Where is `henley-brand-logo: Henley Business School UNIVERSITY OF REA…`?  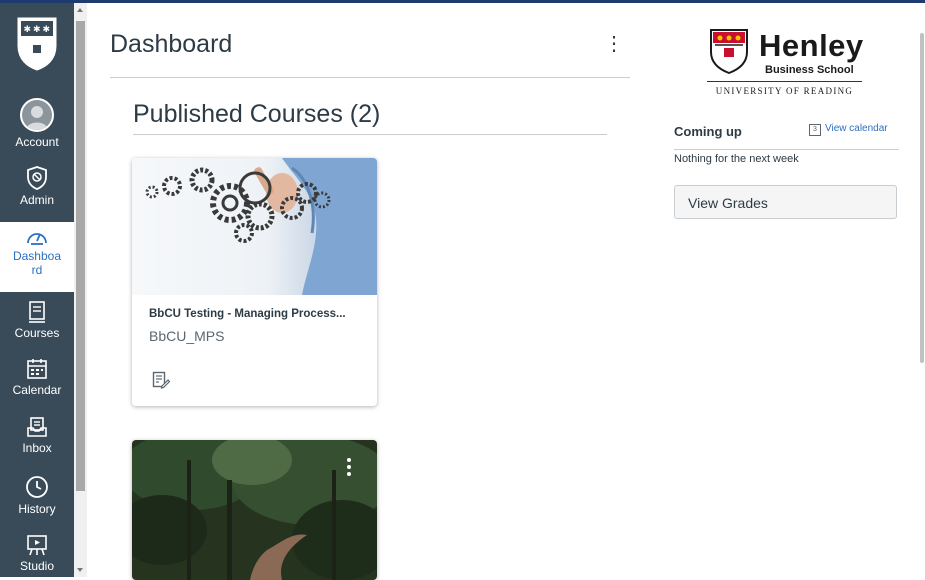
henley-brand-logo: Henley Business School UNIVERSITY OF REA… is located at coordinates (785, 63).